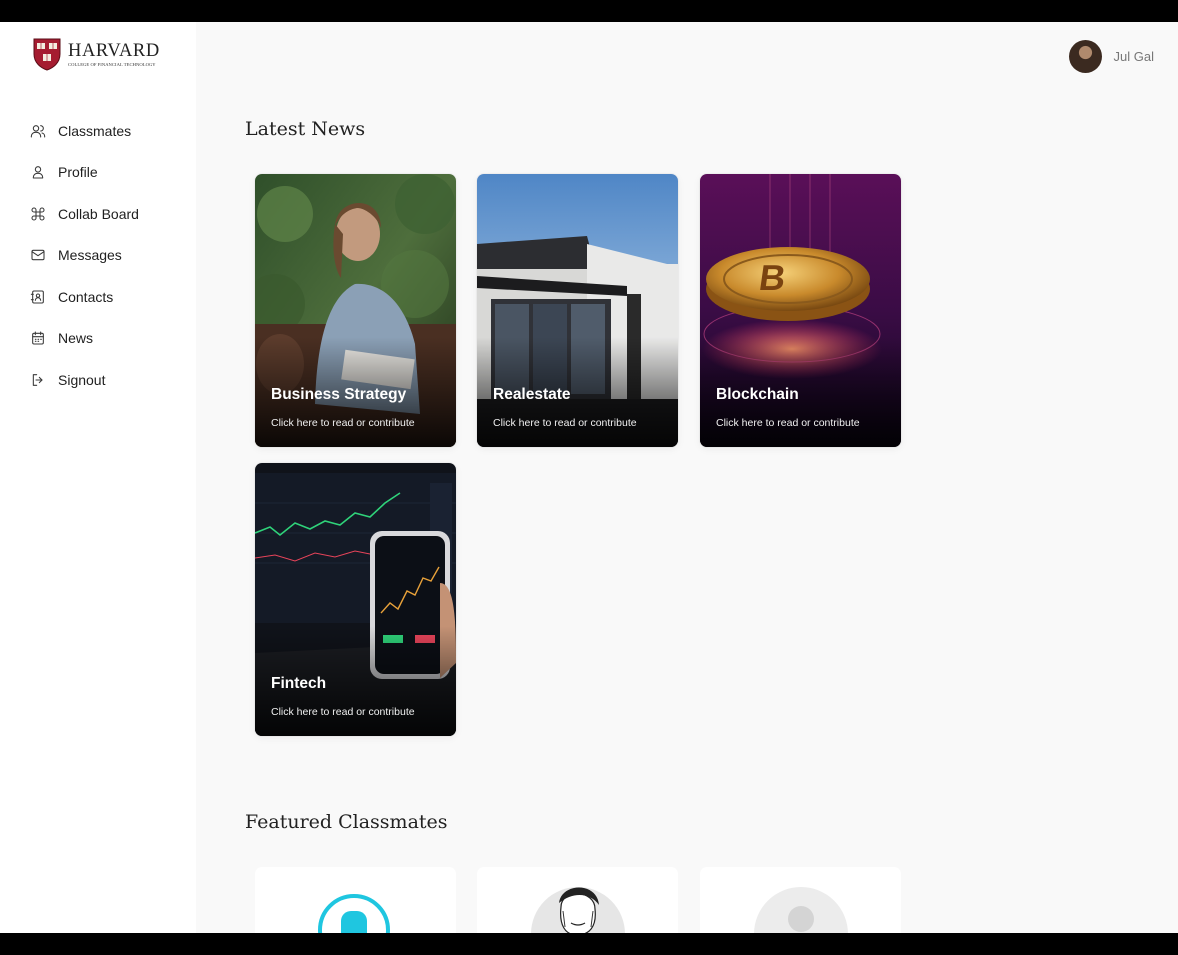 Image resolution: width=1178 pixels, height=955 pixels. I want to click on users-icon, so click(38, 131).